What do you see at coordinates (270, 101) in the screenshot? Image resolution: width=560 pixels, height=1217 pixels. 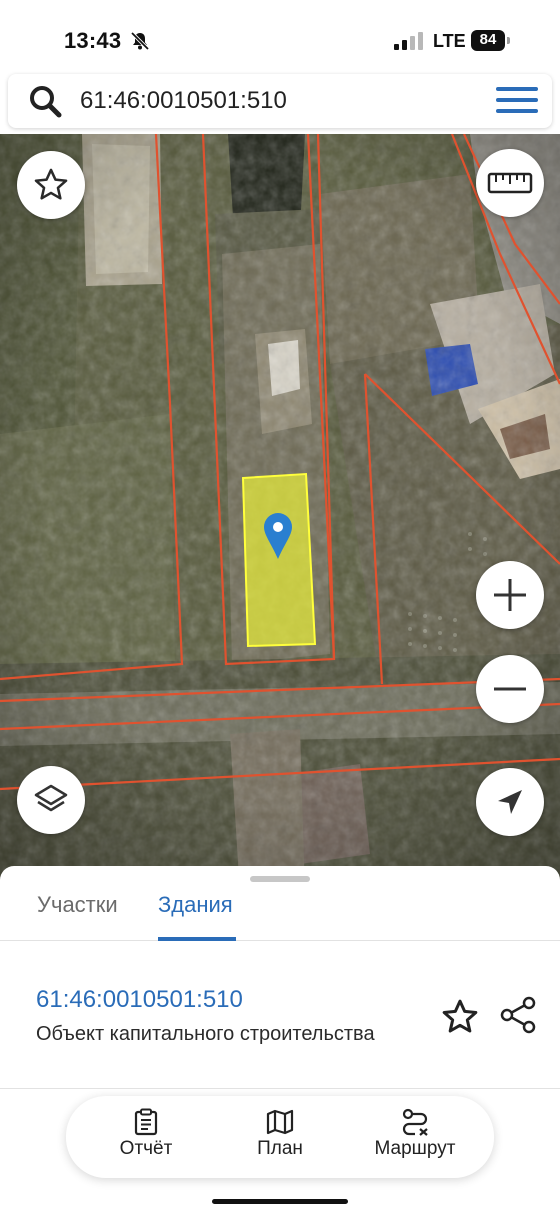 I see `search-input` at bounding box center [270, 101].